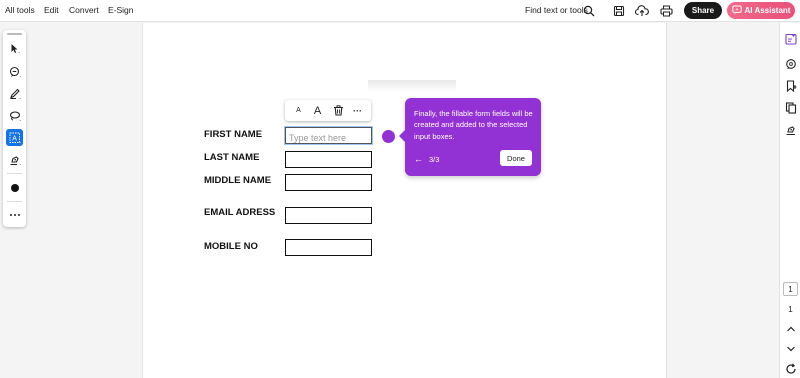 The width and height of the screenshot is (800, 378). Describe the element at coordinates (790, 309) in the screenshot. I see `total-page-count: 1` at that location.